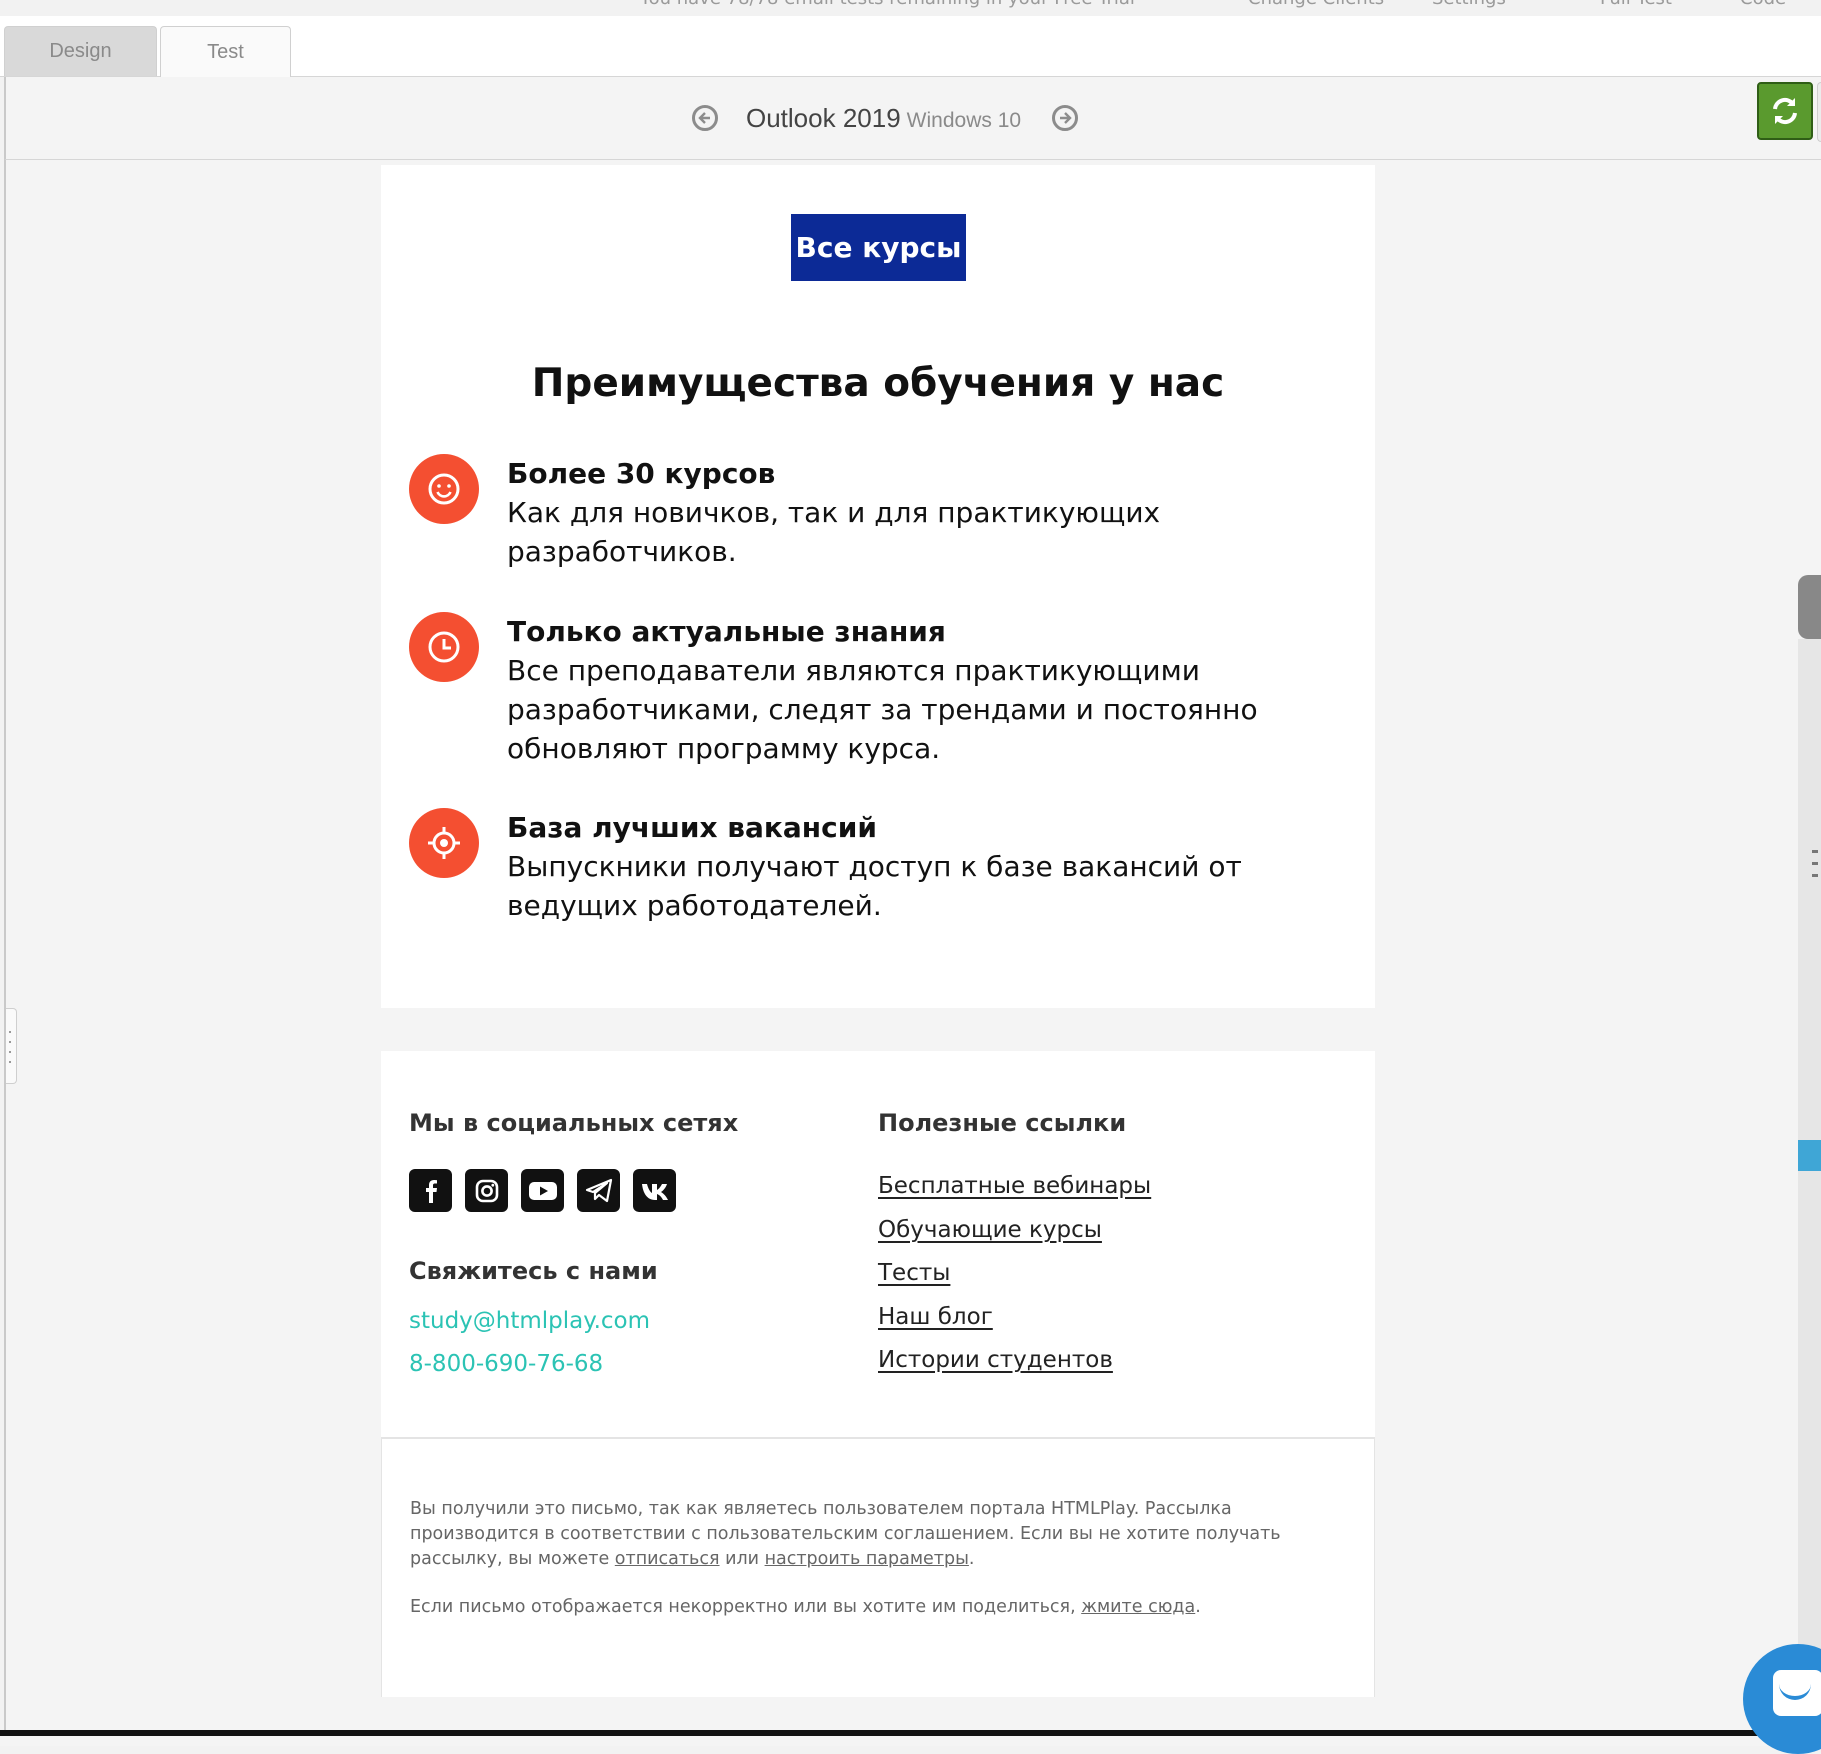  I want to click on refresh-icon, so click(1785, 111).